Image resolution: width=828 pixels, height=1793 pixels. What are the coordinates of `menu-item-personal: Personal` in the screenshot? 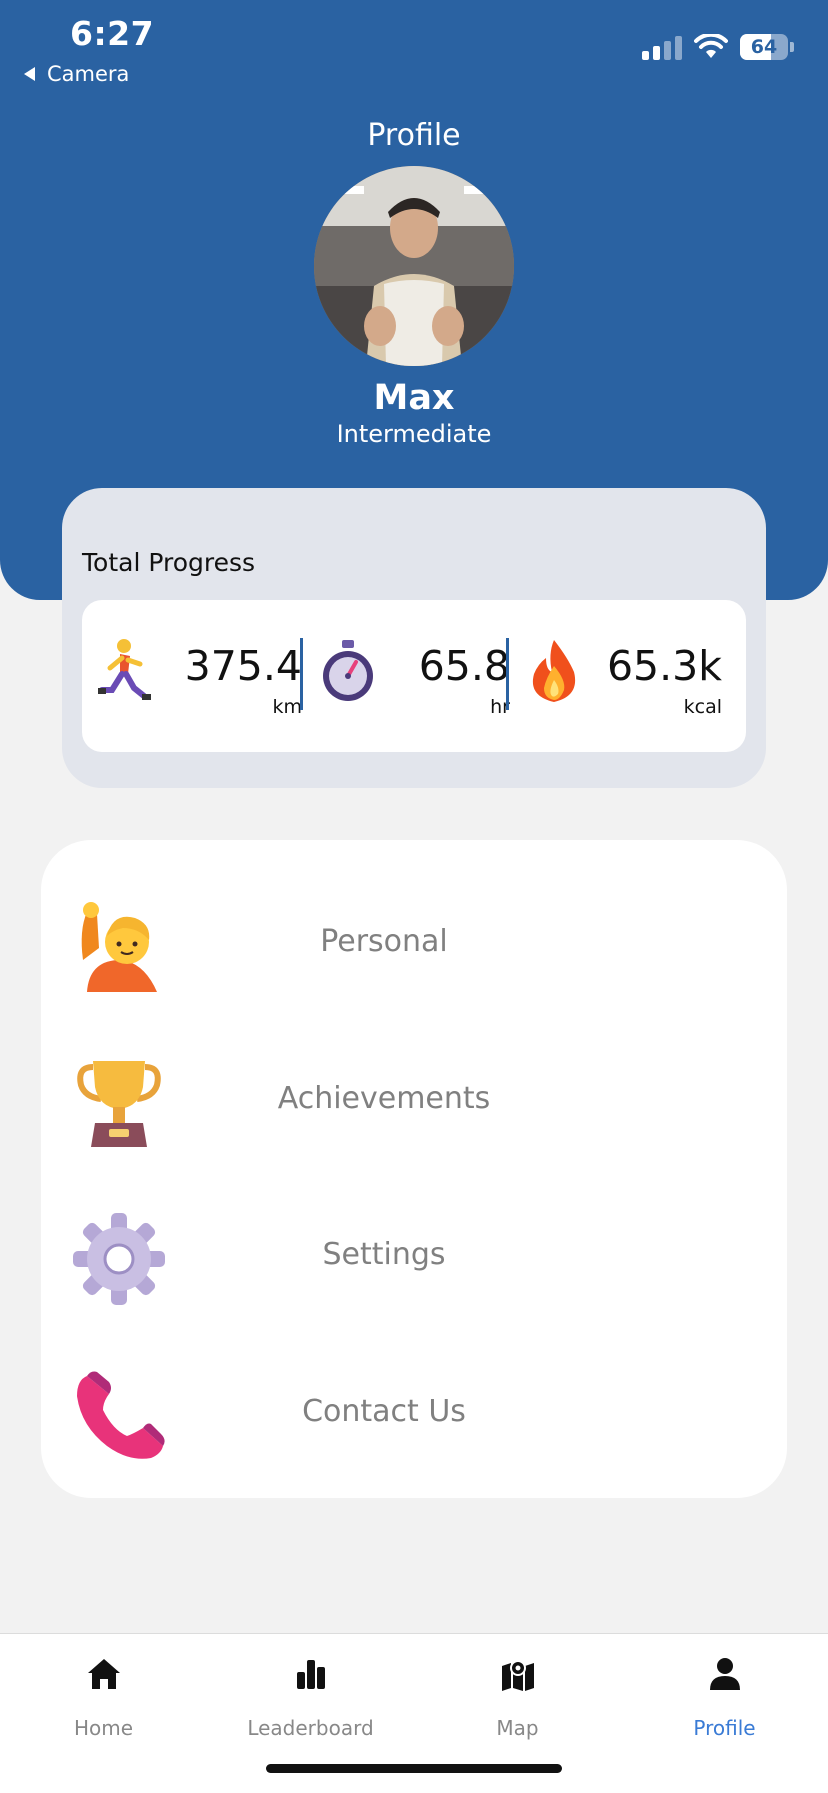 It's located at (414, 945).